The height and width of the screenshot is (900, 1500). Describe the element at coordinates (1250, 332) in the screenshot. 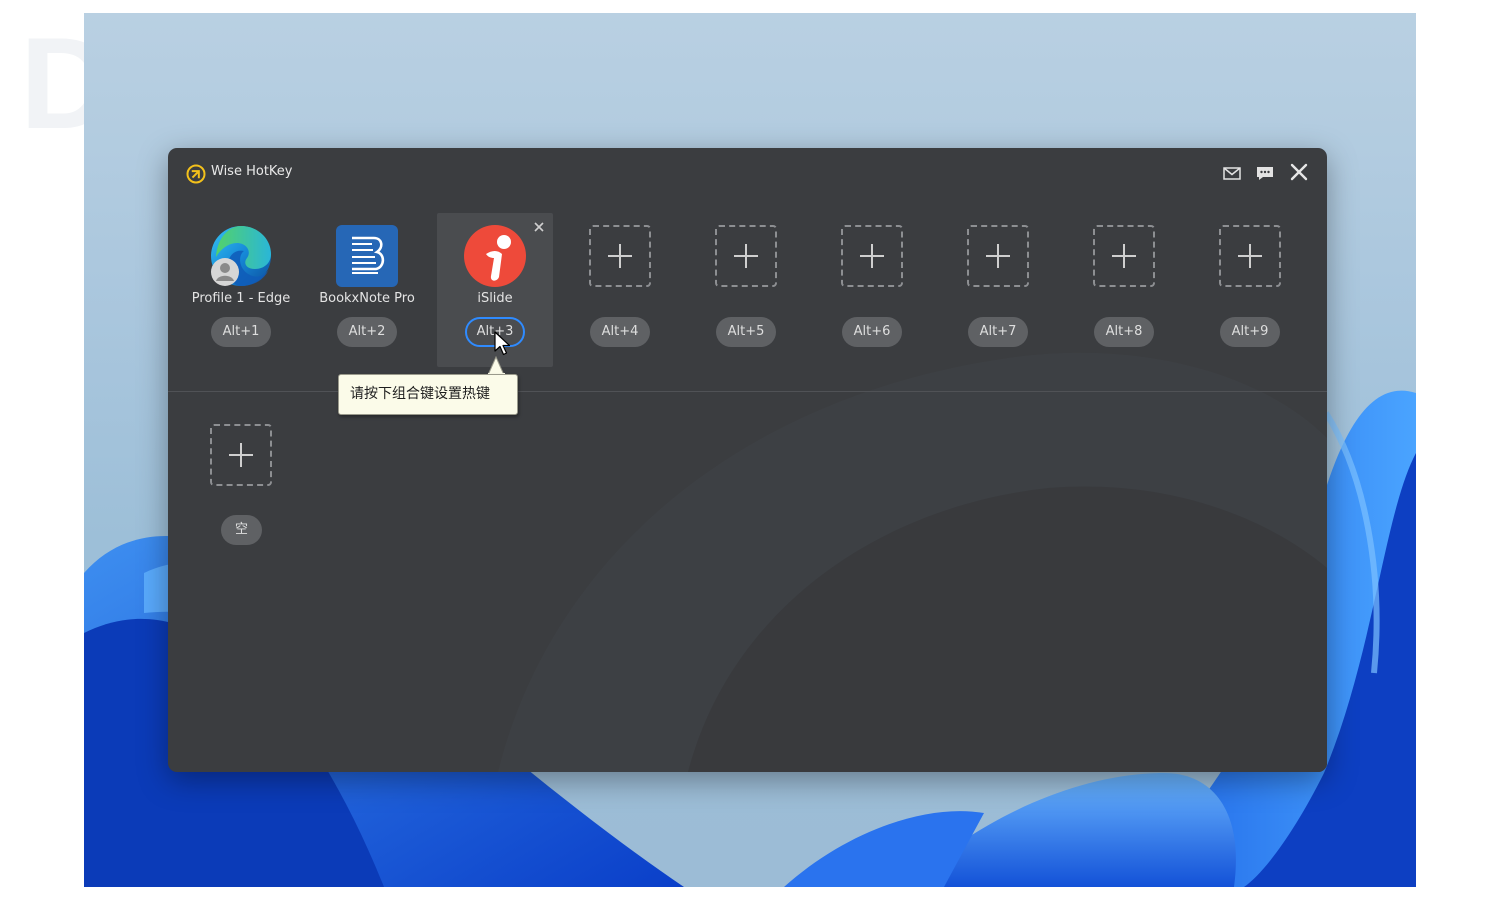

I see `hotkey-button: Alt+9` at that location.